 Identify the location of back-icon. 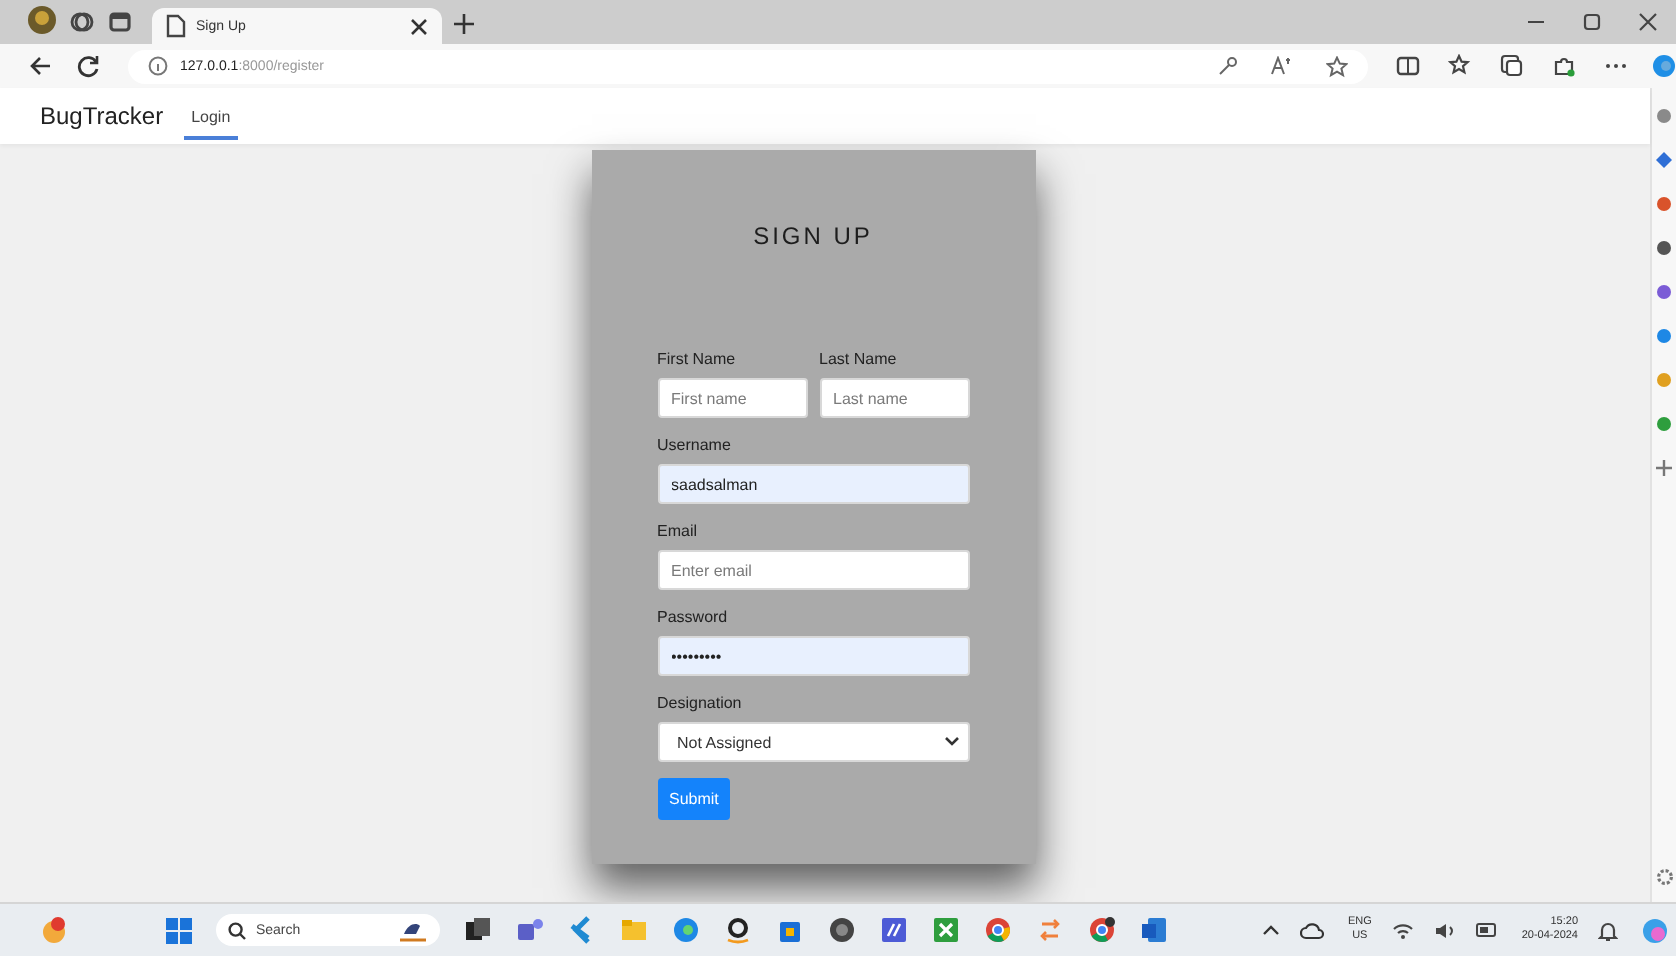
(40, 66).